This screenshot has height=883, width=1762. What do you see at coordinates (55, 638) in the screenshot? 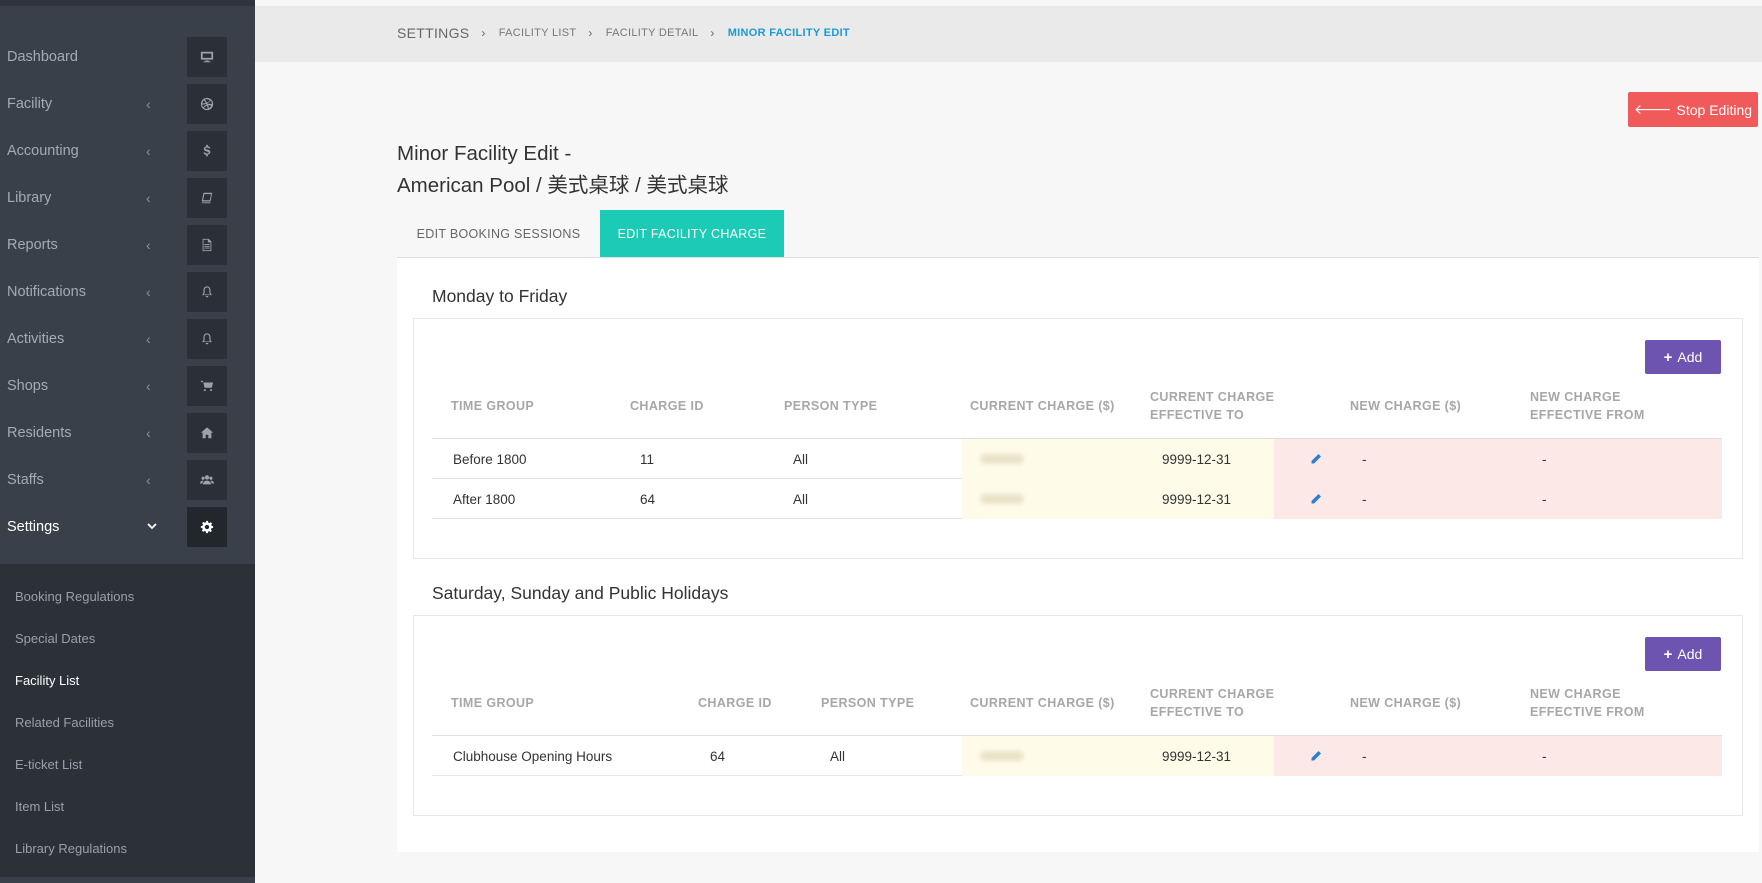
I see `submenu-special-dates: Special Dates` at bounding box center [55, 638].